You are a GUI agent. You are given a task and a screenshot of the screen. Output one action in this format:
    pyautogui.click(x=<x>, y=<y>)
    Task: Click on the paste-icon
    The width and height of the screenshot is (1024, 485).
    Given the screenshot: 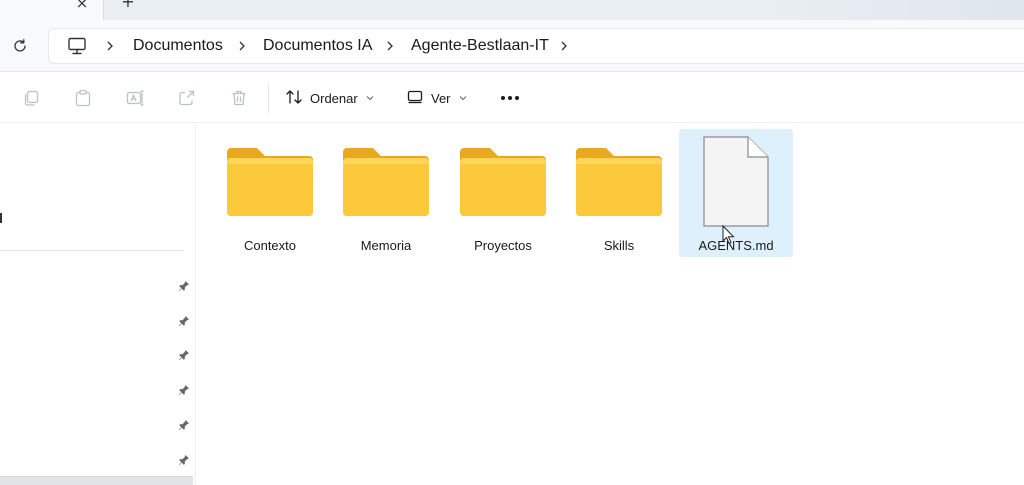 What is the action you would take?
    pyautogui.click(x=83, y=98)
    